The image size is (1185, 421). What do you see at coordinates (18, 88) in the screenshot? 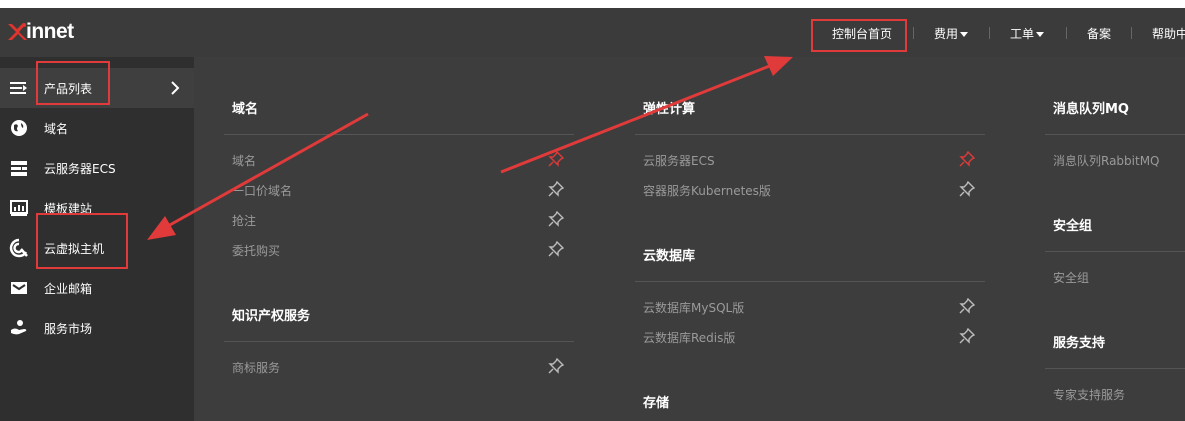
I see `menu-icon` at bounding box center [18, 88].